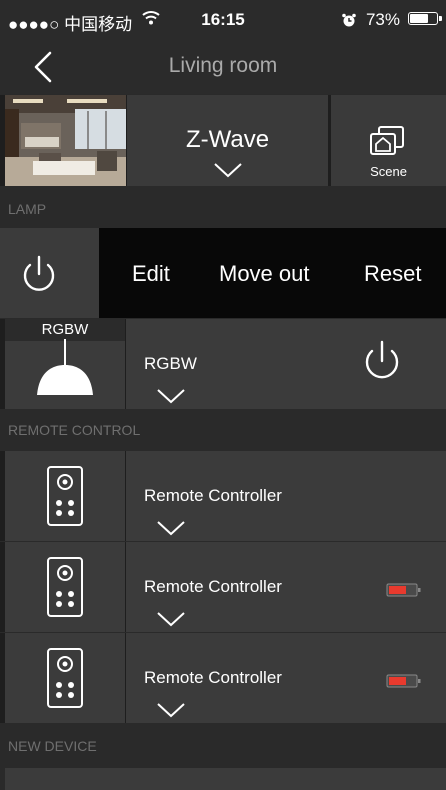  Describe the element at coordinates (65, 369) in the screenshot. I see `pendant-lamp-icon` at that location.